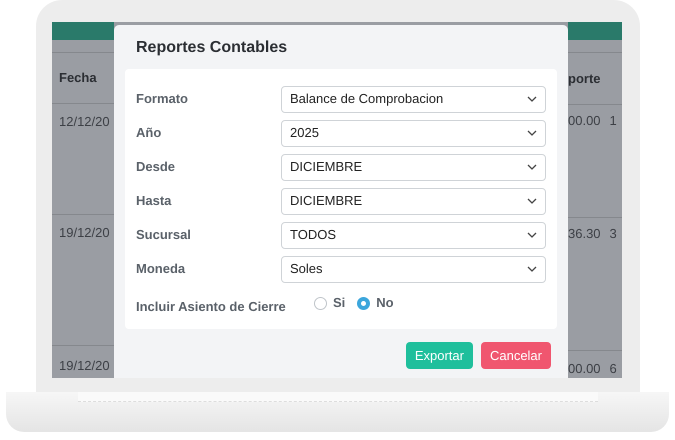  What do you see at coordinates (212, 48) in the screenshot?
I see `dialog-title: Reportes Contables` at bounding box center [212, 48].